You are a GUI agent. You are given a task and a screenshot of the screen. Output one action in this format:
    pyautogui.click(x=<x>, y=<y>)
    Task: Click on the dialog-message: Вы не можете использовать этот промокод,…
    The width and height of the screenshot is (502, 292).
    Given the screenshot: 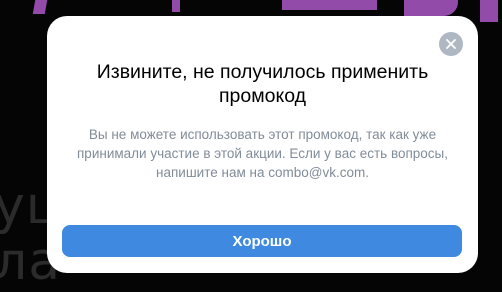 What is the action you would take?
    pyautogui.click(x=262, y=153)
    